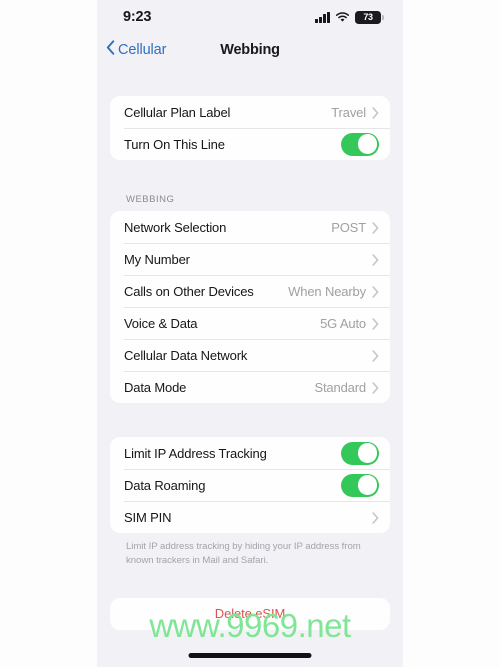 This screenshot has width=500, height=667. I want to click on row-value: 5G Auto, so click(343, 323).